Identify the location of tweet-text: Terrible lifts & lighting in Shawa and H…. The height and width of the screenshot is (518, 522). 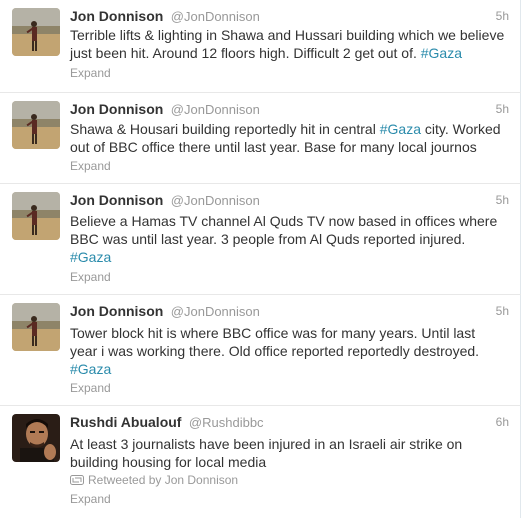
(289, 44).